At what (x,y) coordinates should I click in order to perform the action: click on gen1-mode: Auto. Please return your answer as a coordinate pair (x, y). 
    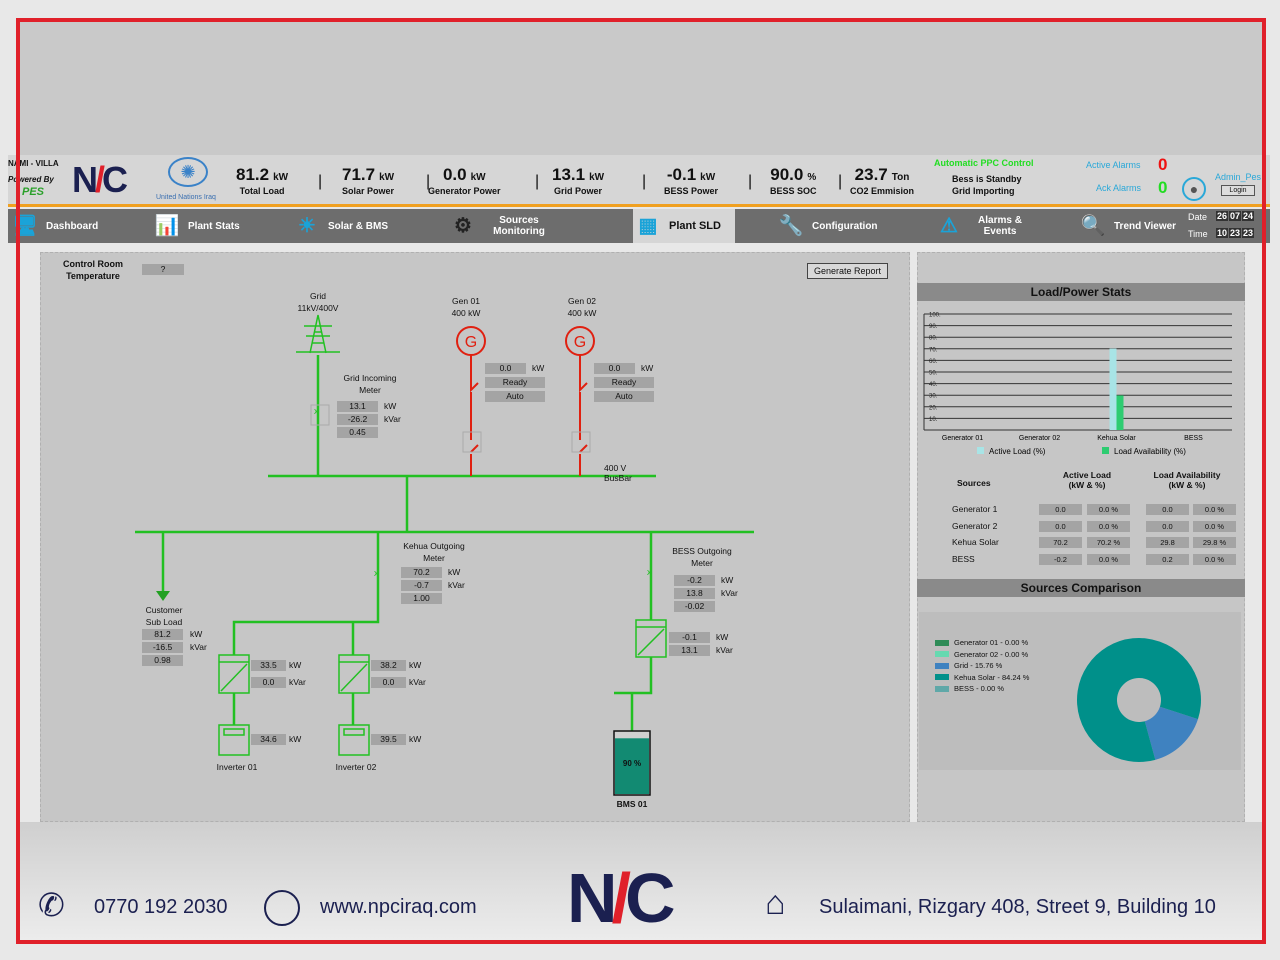
    Looking at the image, I should click on (515, 396).